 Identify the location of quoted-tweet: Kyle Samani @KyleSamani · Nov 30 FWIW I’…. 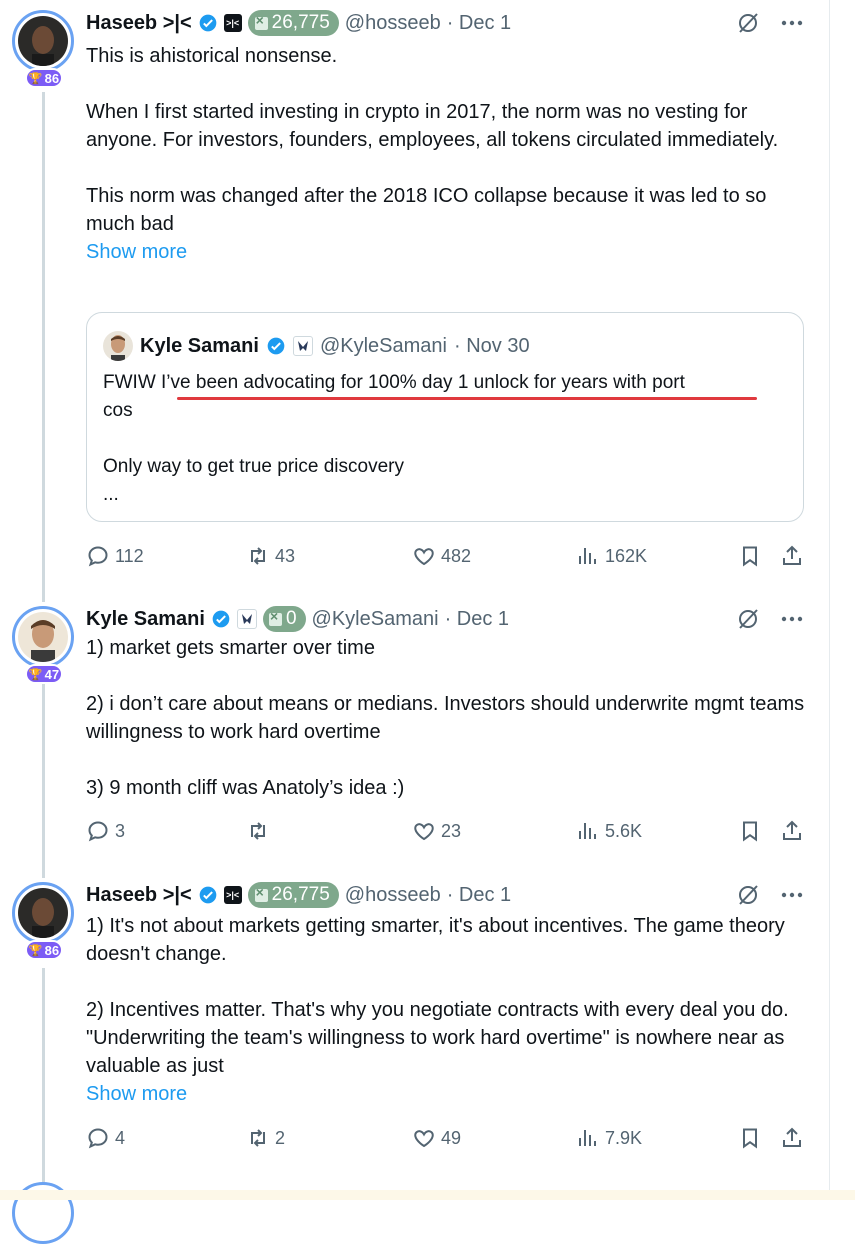
(445, 417).